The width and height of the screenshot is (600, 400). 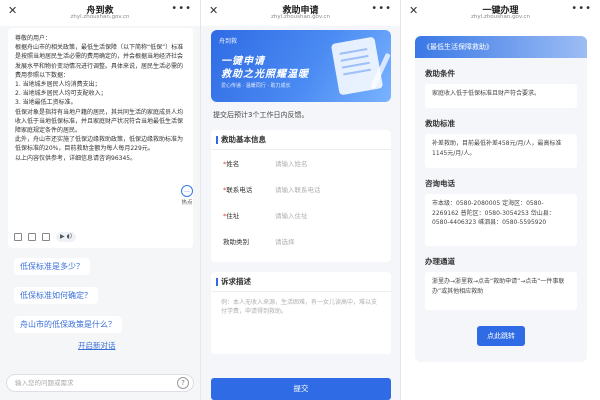 I want to click on panel-title: 《最低生活保障救助》, so click(x=501, y=47).